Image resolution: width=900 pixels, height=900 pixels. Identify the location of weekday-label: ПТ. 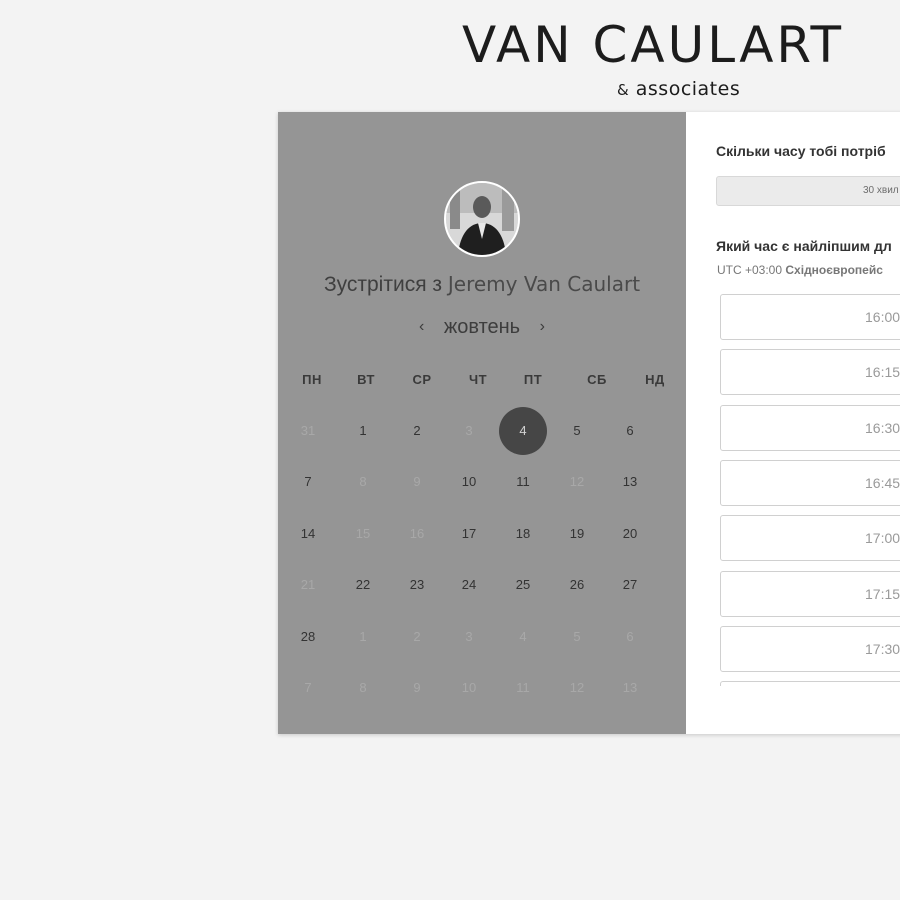
(533, 379).